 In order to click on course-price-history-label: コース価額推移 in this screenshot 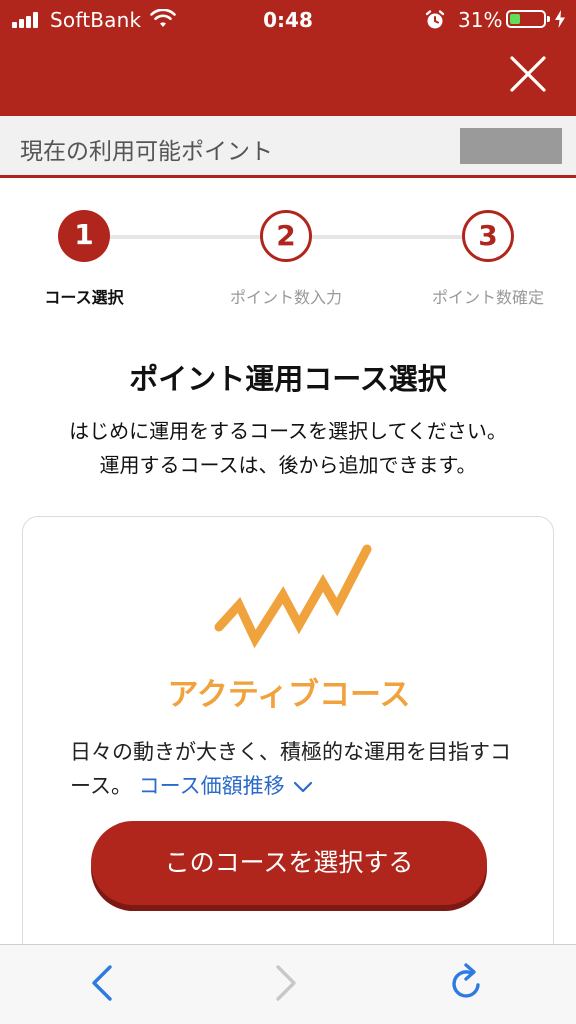, I will do `click(211, 786)`.